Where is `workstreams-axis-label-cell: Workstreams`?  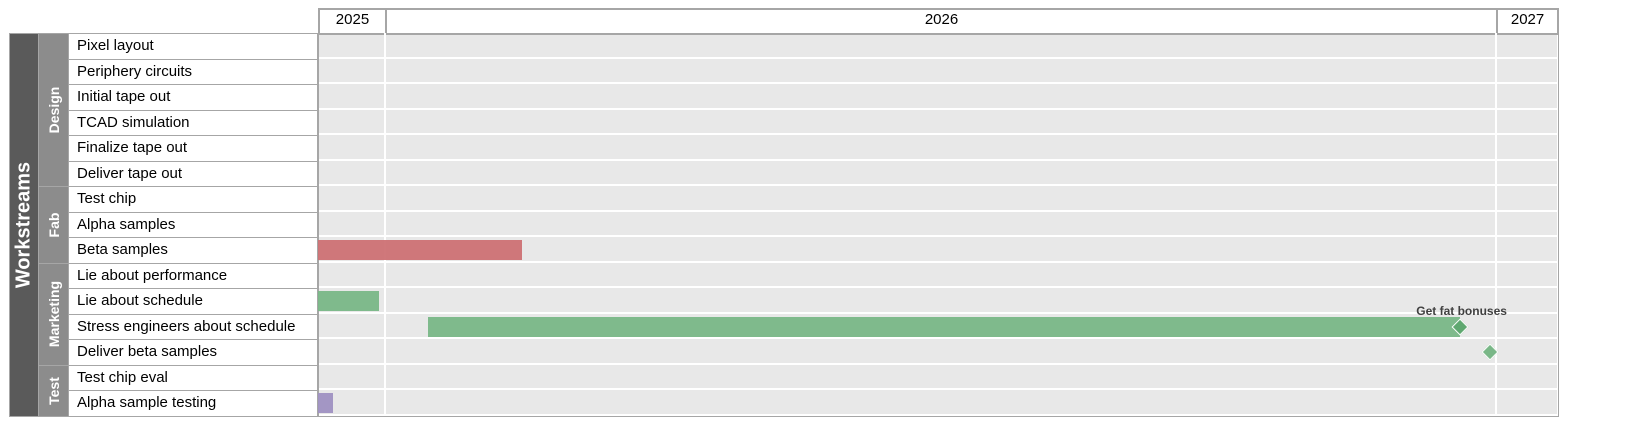
workstreams-axis-label-cell: Workstreams is located at coordinates (24, 225).